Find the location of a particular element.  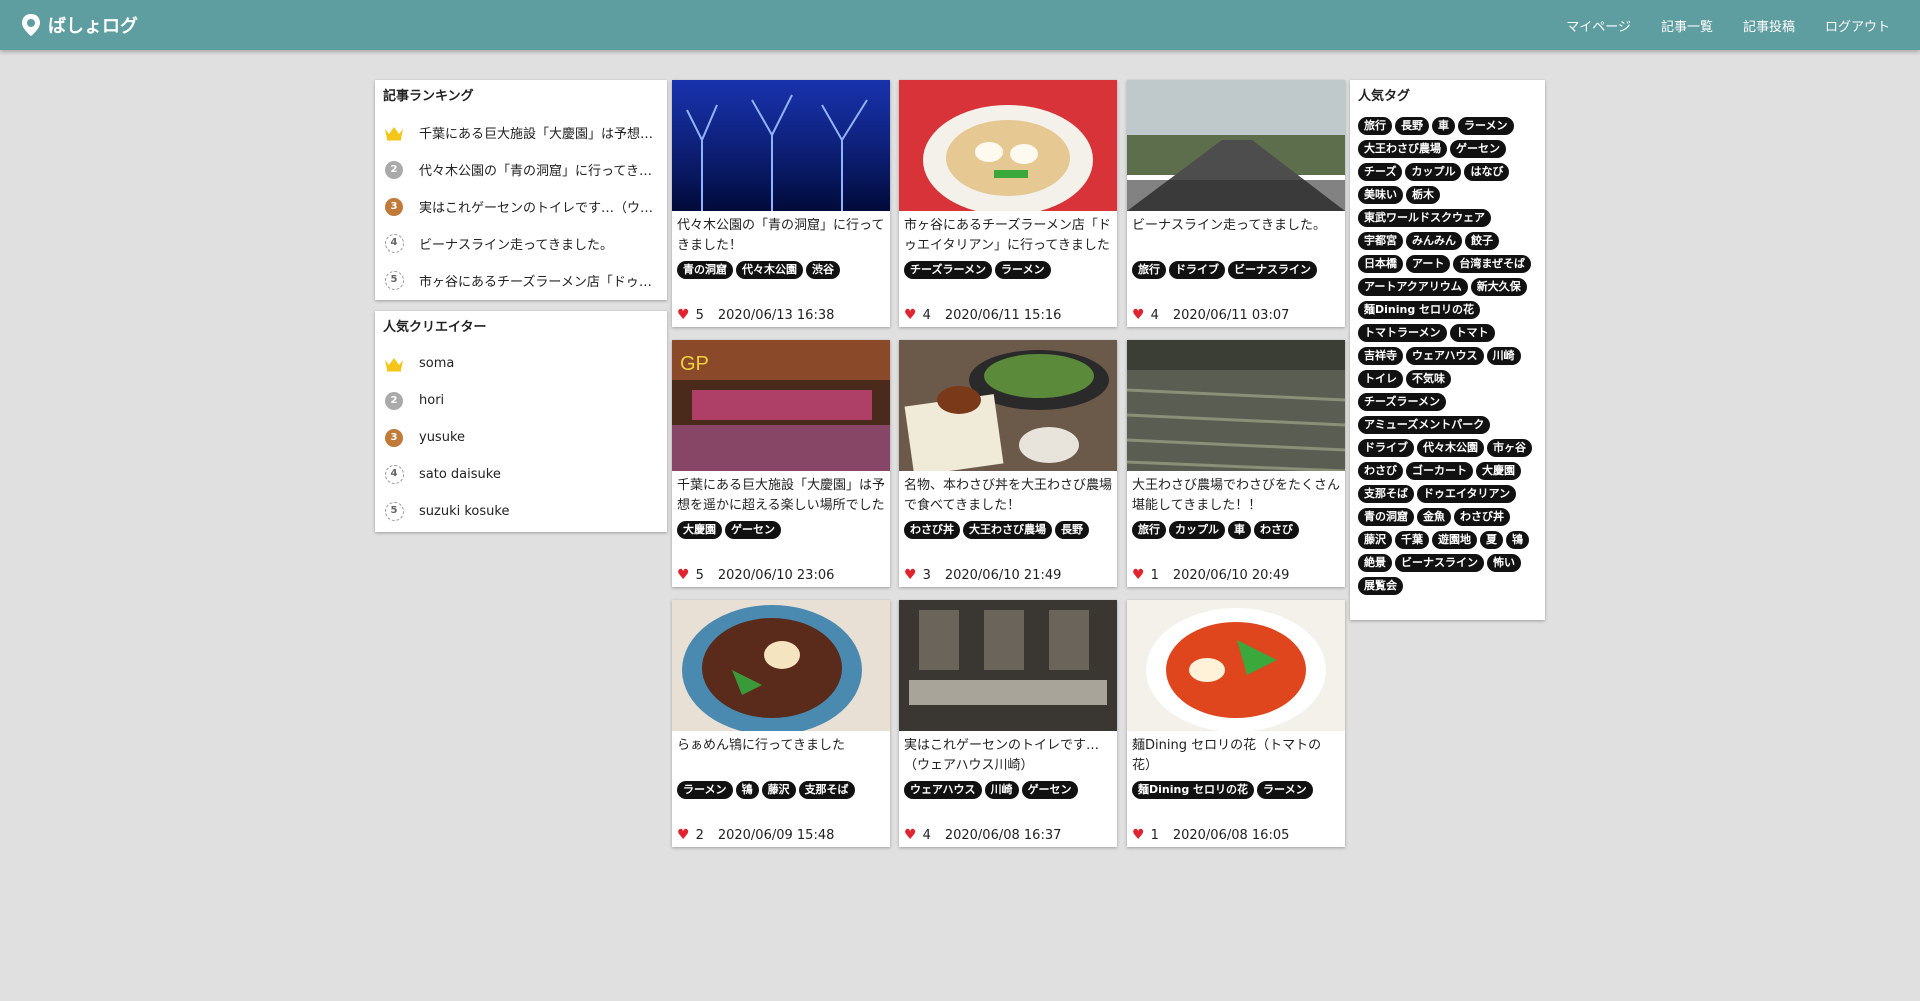

post-tag: 支那そば is located at coordinates (826, 790).